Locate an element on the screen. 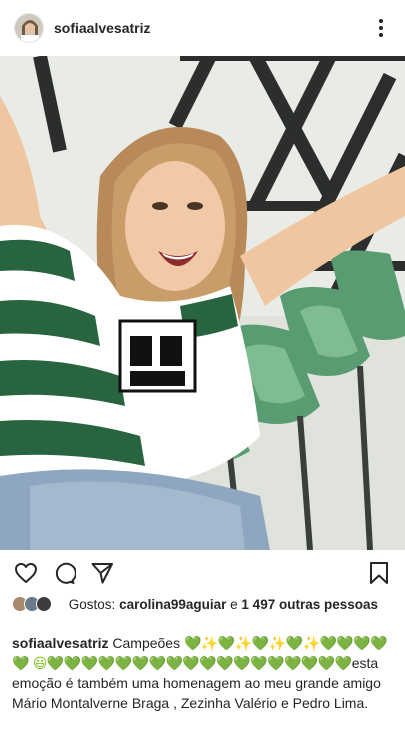 Image resolution: width=405 pixels, height=732 pixels. likes-others-count: 1 497 outras pessoas is located at coordinates (309, 604).